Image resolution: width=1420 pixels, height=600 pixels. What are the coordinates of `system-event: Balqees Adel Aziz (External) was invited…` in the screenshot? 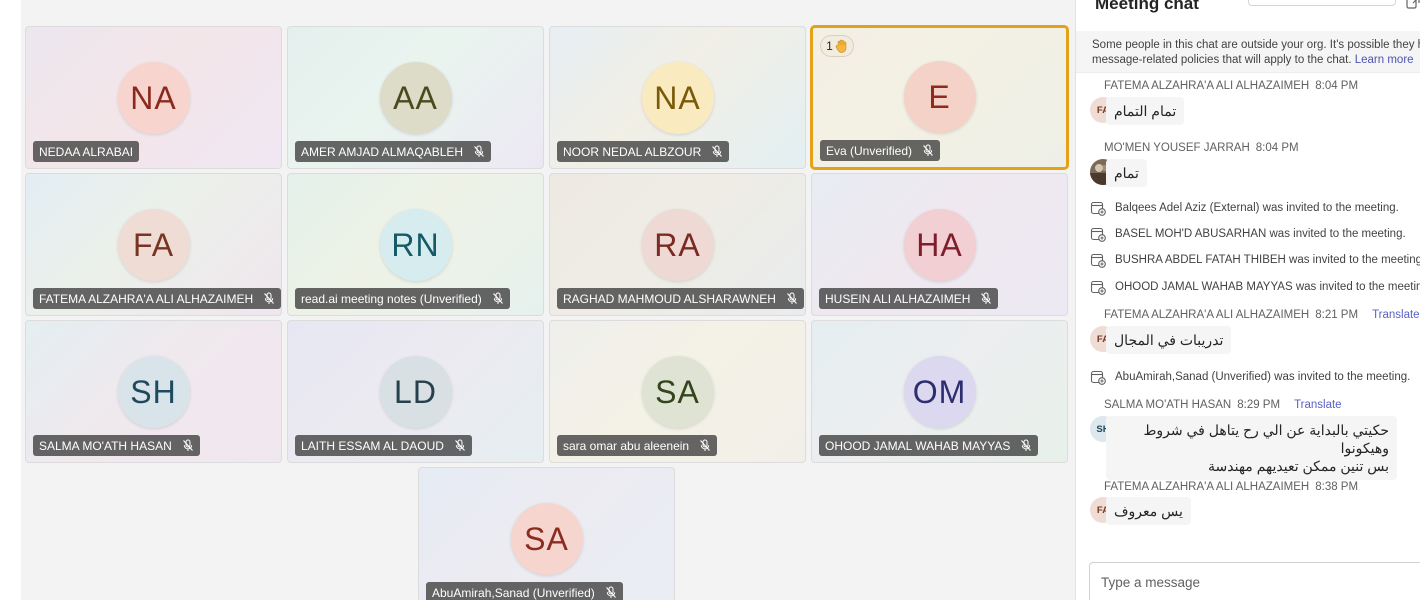 It's located at (1244, 208).